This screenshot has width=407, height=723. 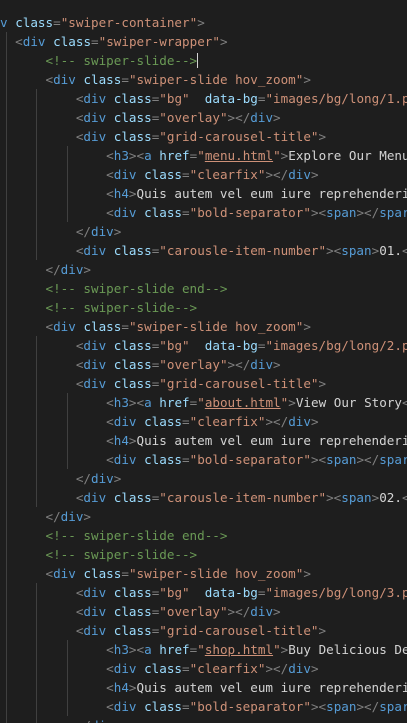 I want to click on code-line: <h3><a href="shop.html">Buy Delicious De, so click(x=203, y=649).